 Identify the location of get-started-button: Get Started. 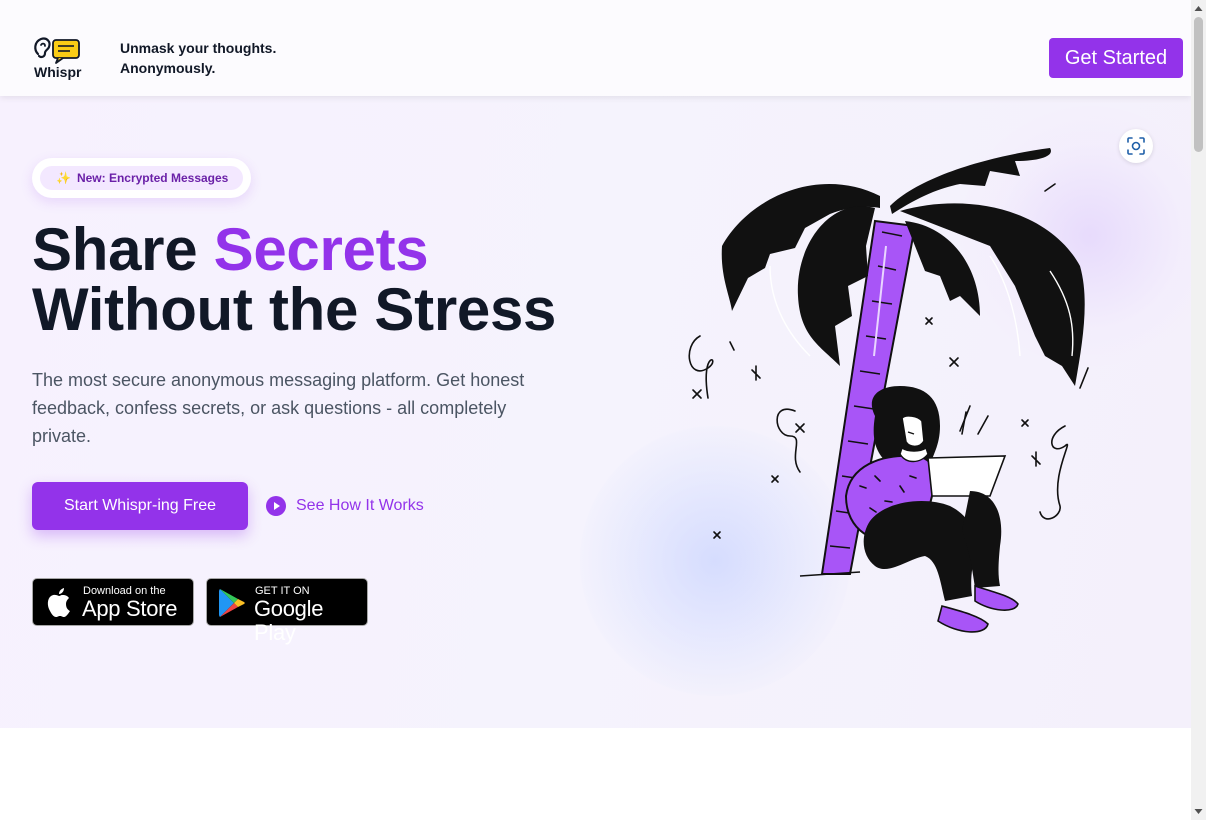
(1116, 58).